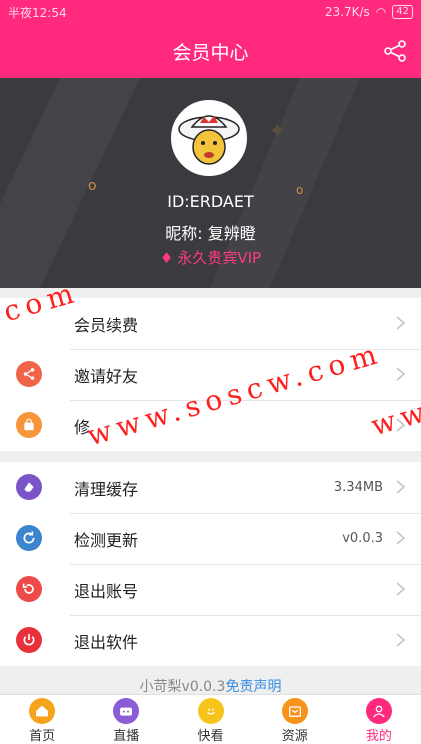 This screenshot has height=744, width=421. What do you see at coordinates (210, 538) in the screenshot?
I see `menu-item-check-update: 检测更新 v0.0.3` at bounding box center [210, 538].